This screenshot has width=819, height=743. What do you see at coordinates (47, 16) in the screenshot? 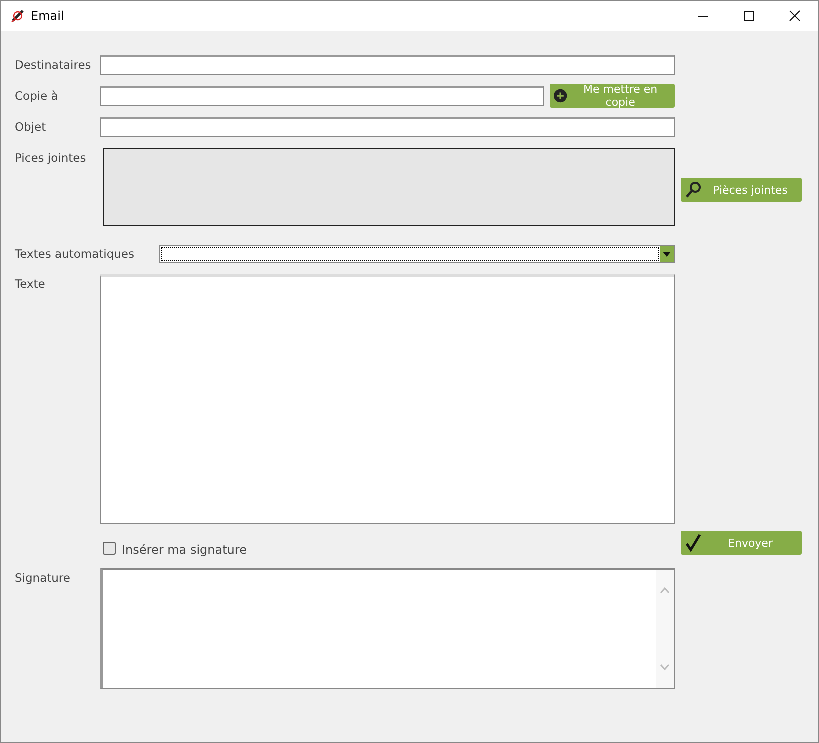
I see `window-title: Email` at bounding box center [47, 16].